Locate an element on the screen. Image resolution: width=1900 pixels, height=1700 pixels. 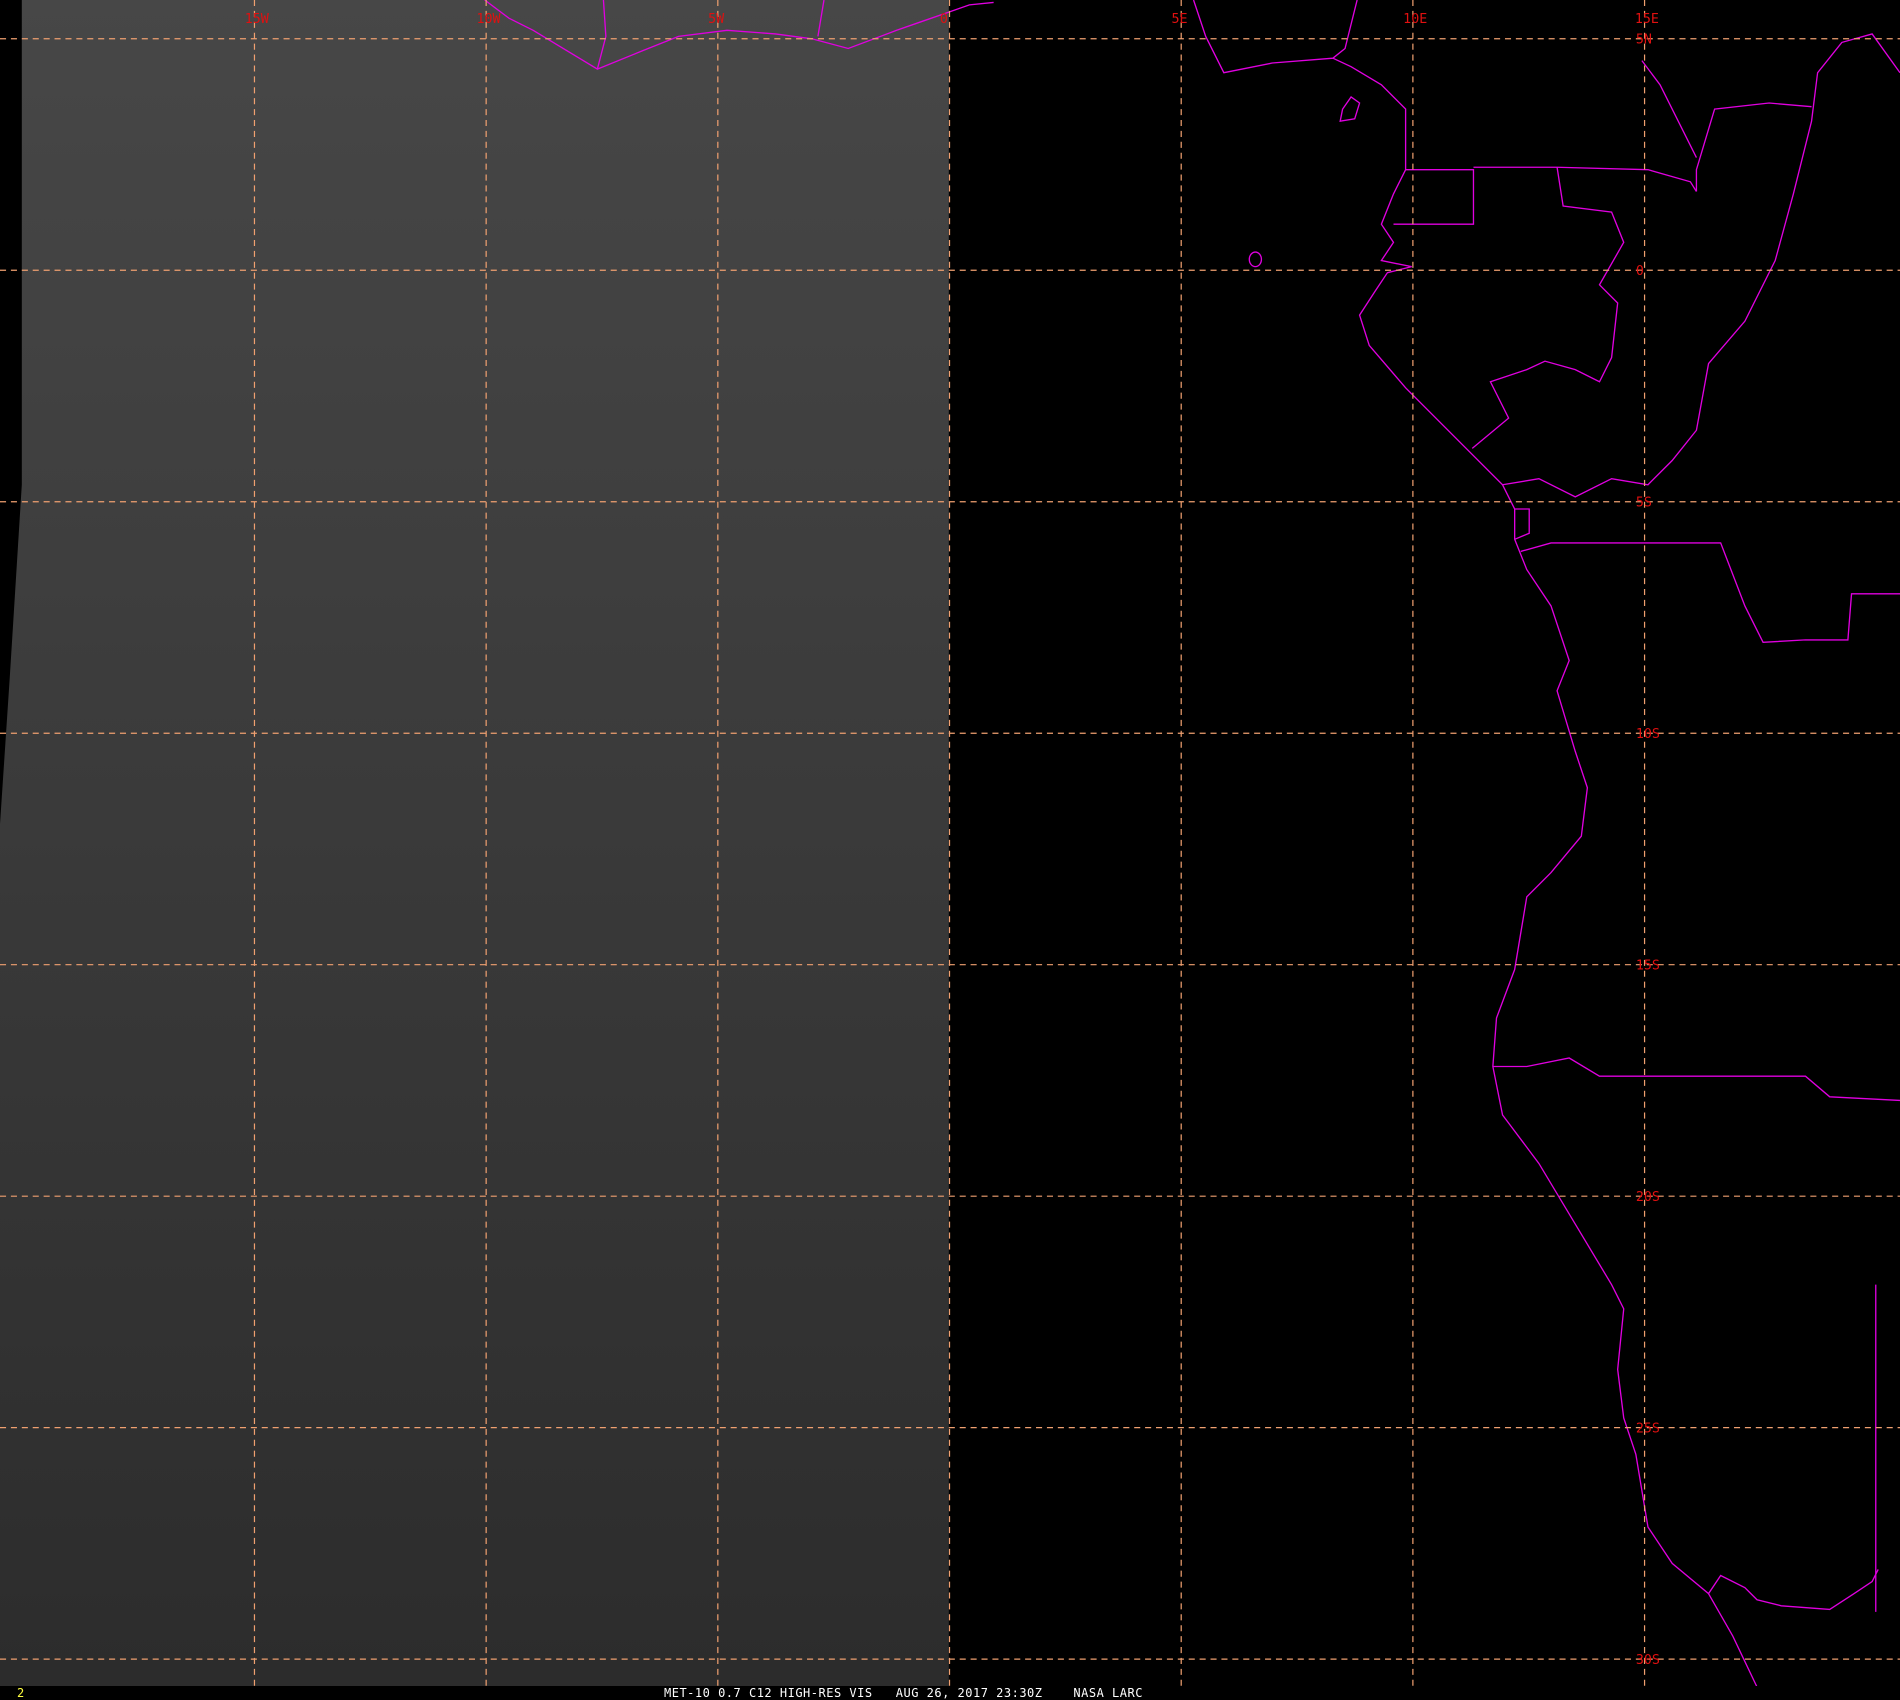
longitude-label: 15E is located at coordinates (1647, 19).